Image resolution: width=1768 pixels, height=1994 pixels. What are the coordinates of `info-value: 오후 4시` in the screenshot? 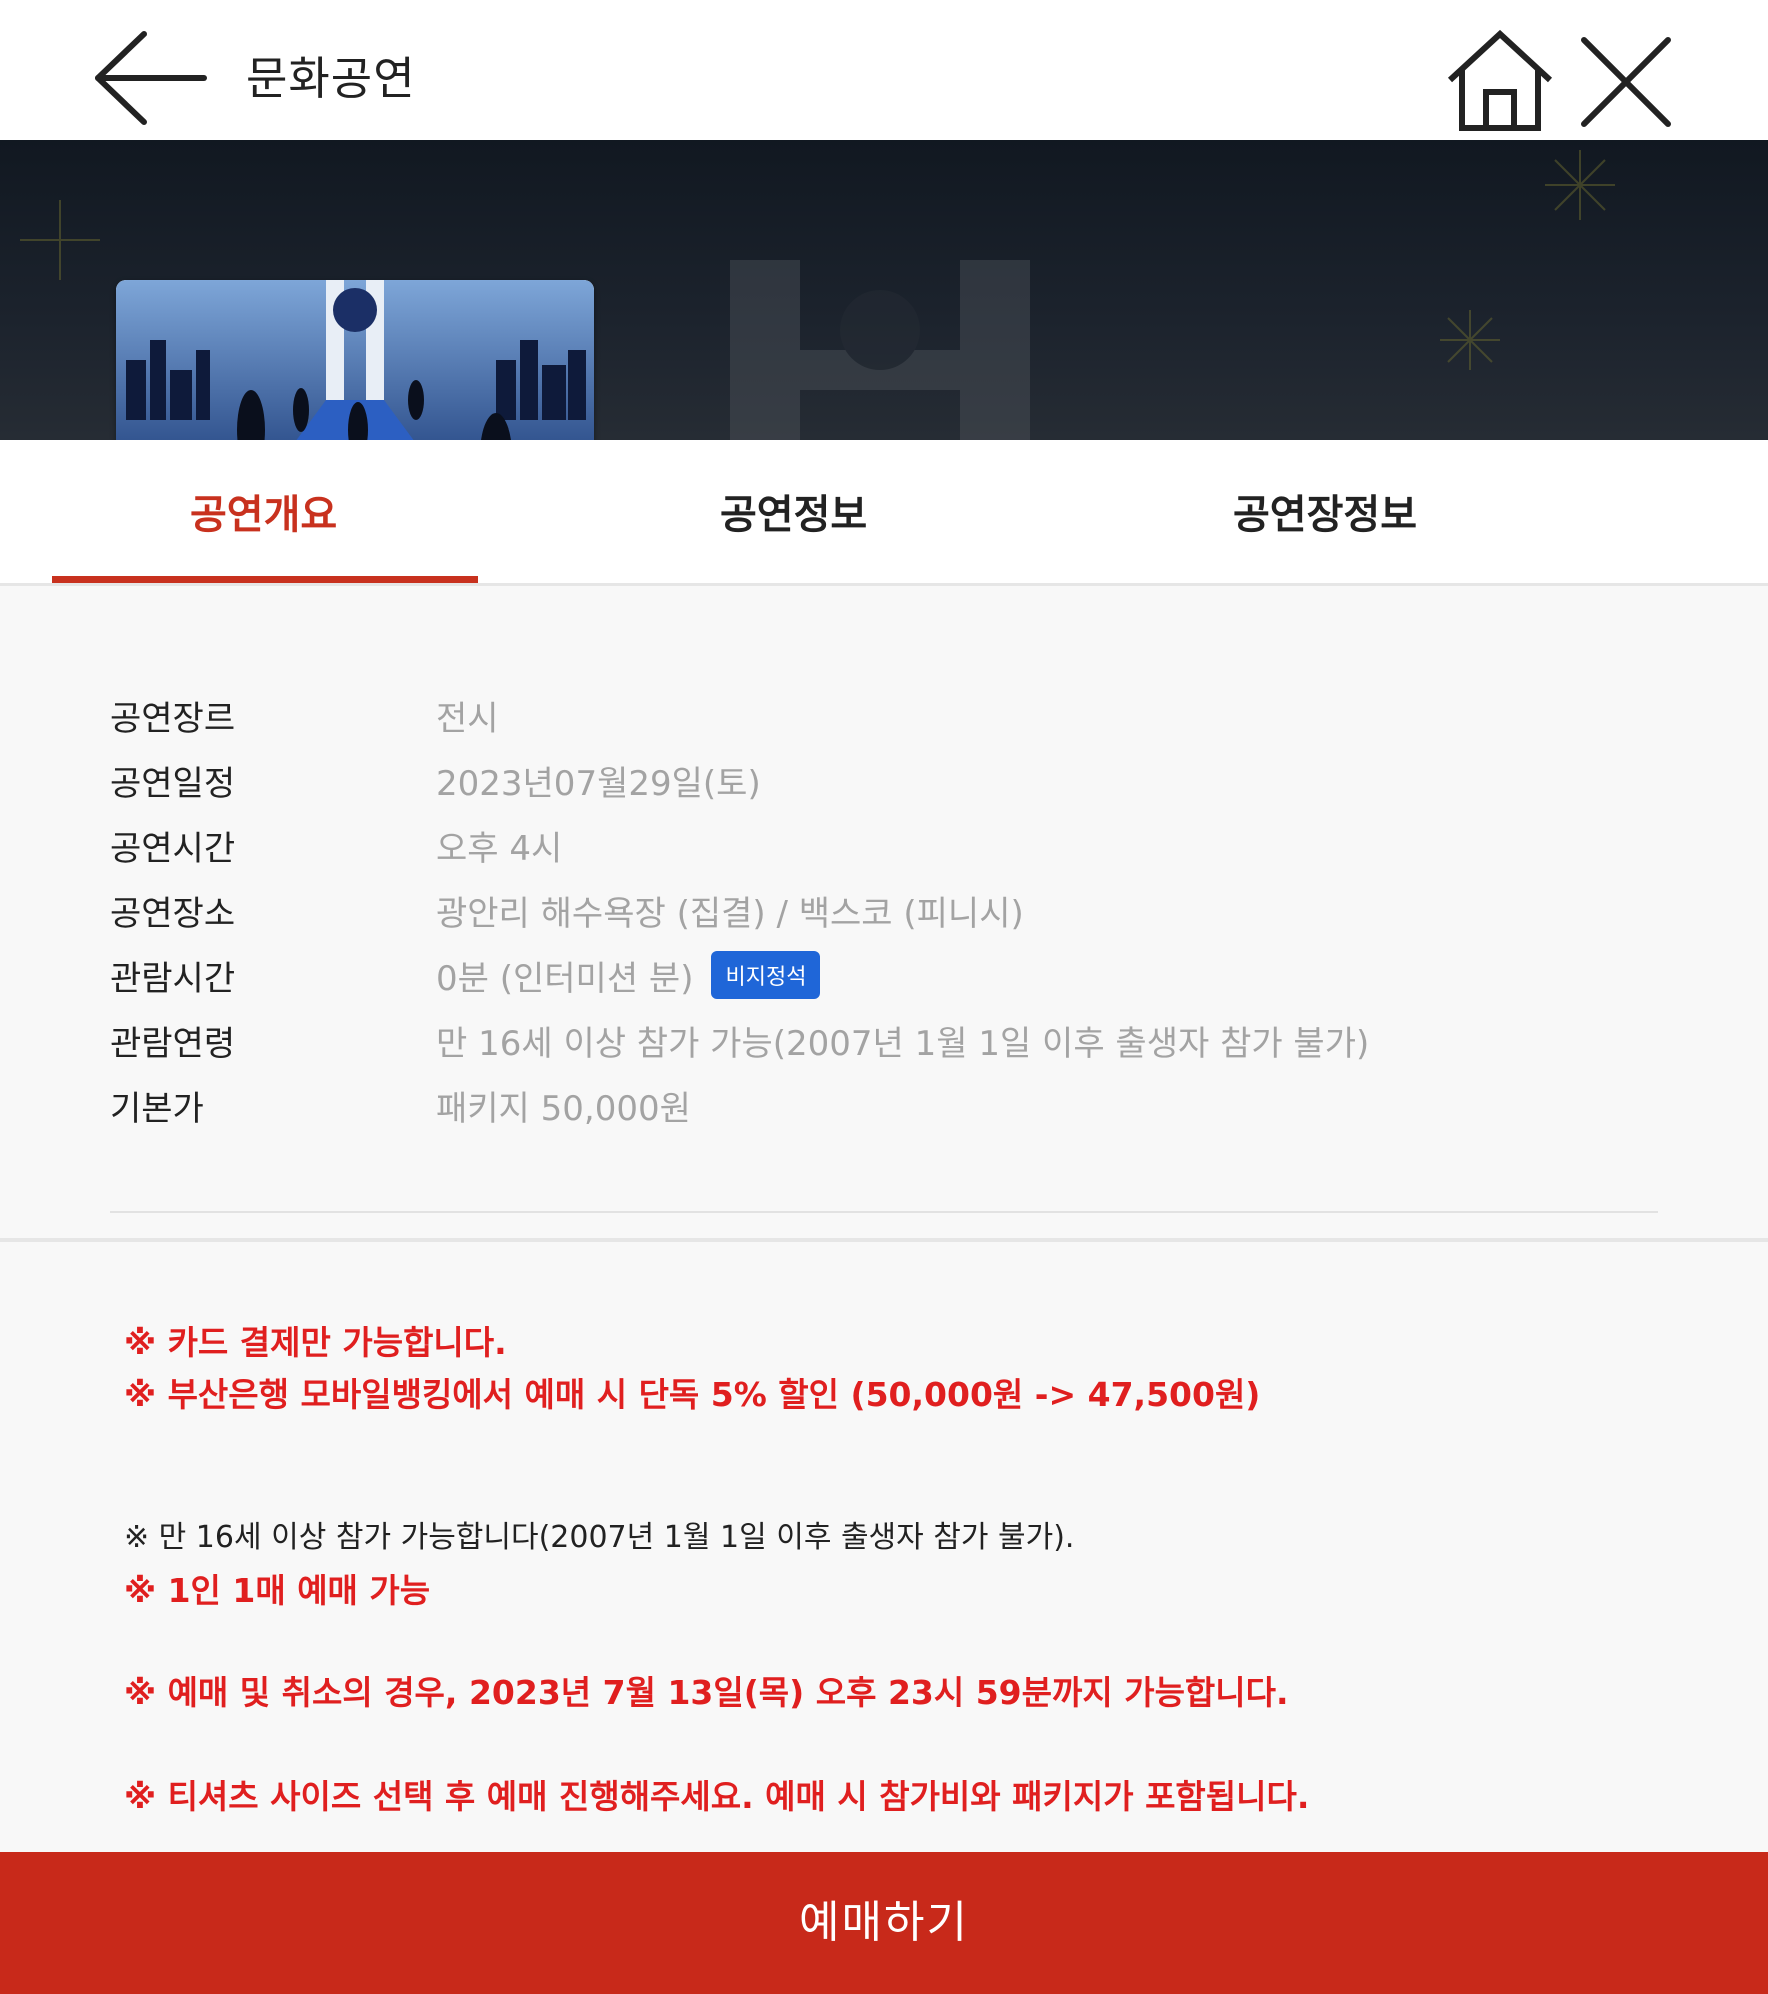 It's located at (499, 849).